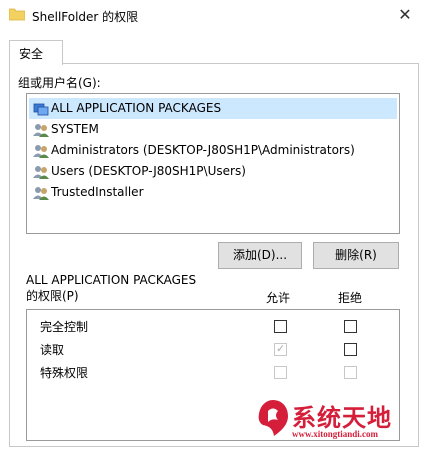  I want to click on users-group-label: 组或用户名(G):, so click(59, 83).